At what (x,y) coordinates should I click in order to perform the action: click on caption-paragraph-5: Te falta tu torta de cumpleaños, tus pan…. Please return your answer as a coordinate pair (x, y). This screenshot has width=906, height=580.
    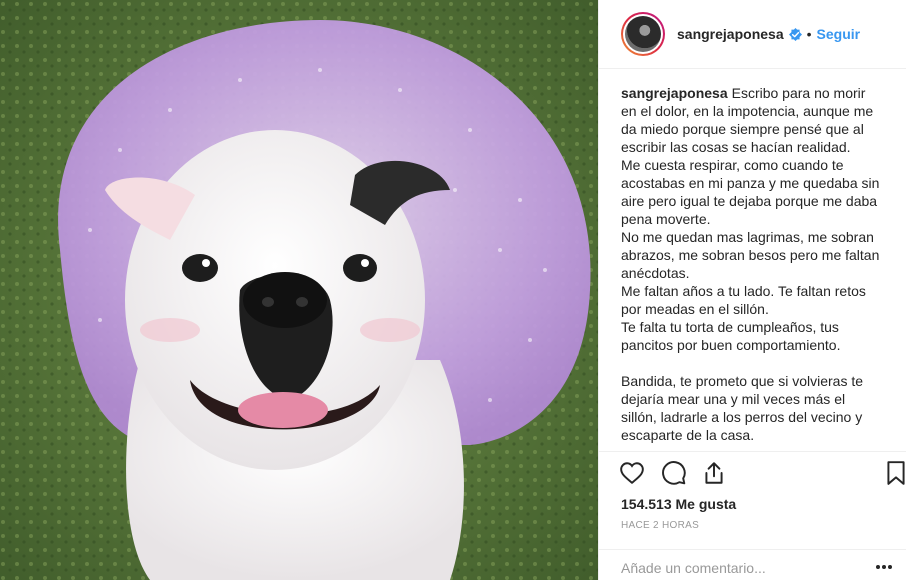
    Looking at the image, I should click on (731, 336).